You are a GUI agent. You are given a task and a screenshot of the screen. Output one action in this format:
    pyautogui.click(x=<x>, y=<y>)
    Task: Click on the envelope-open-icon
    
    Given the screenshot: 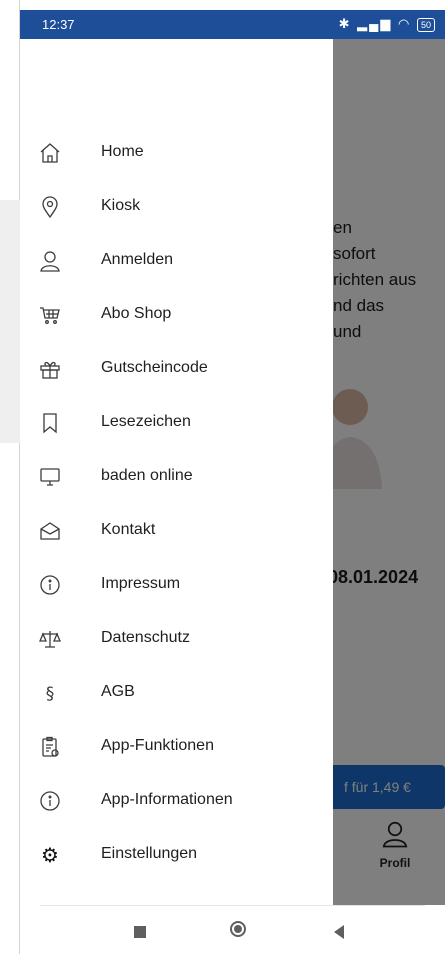 What is the action you would take?
    pyautogui.click(x=50, y=531)
    